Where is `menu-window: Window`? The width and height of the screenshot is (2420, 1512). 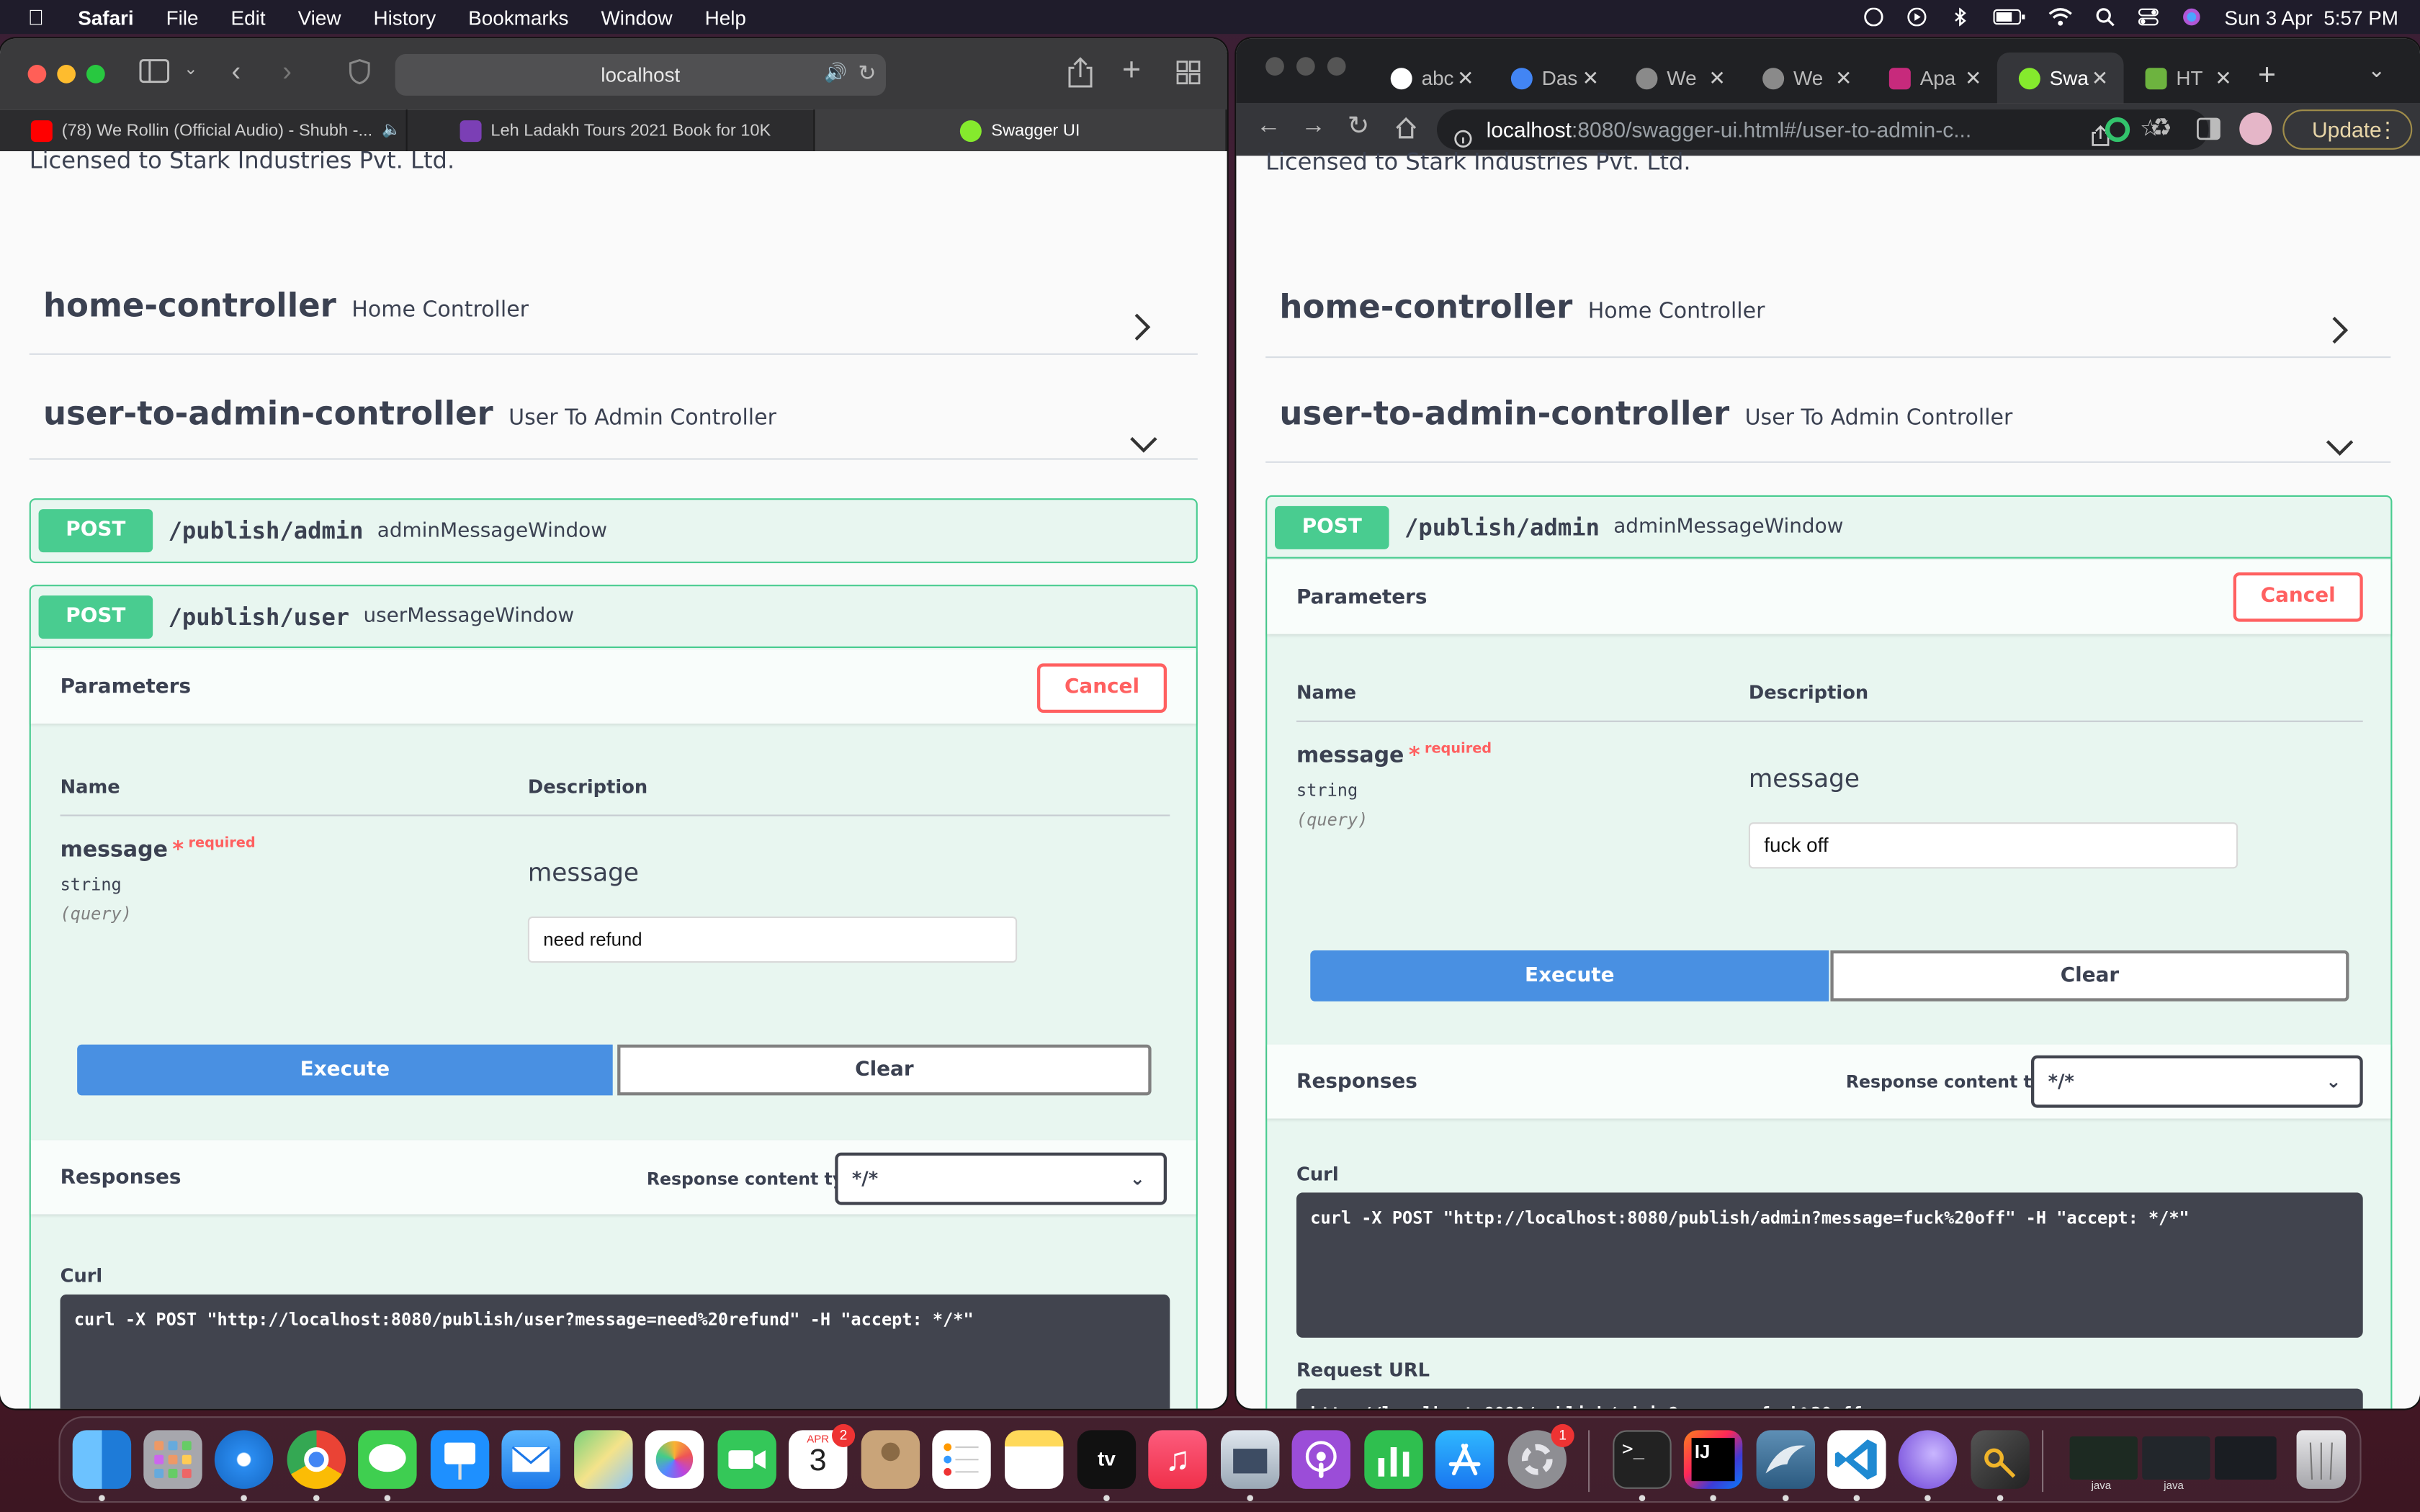 menu-window: Window is located at coordinates (637, 17).